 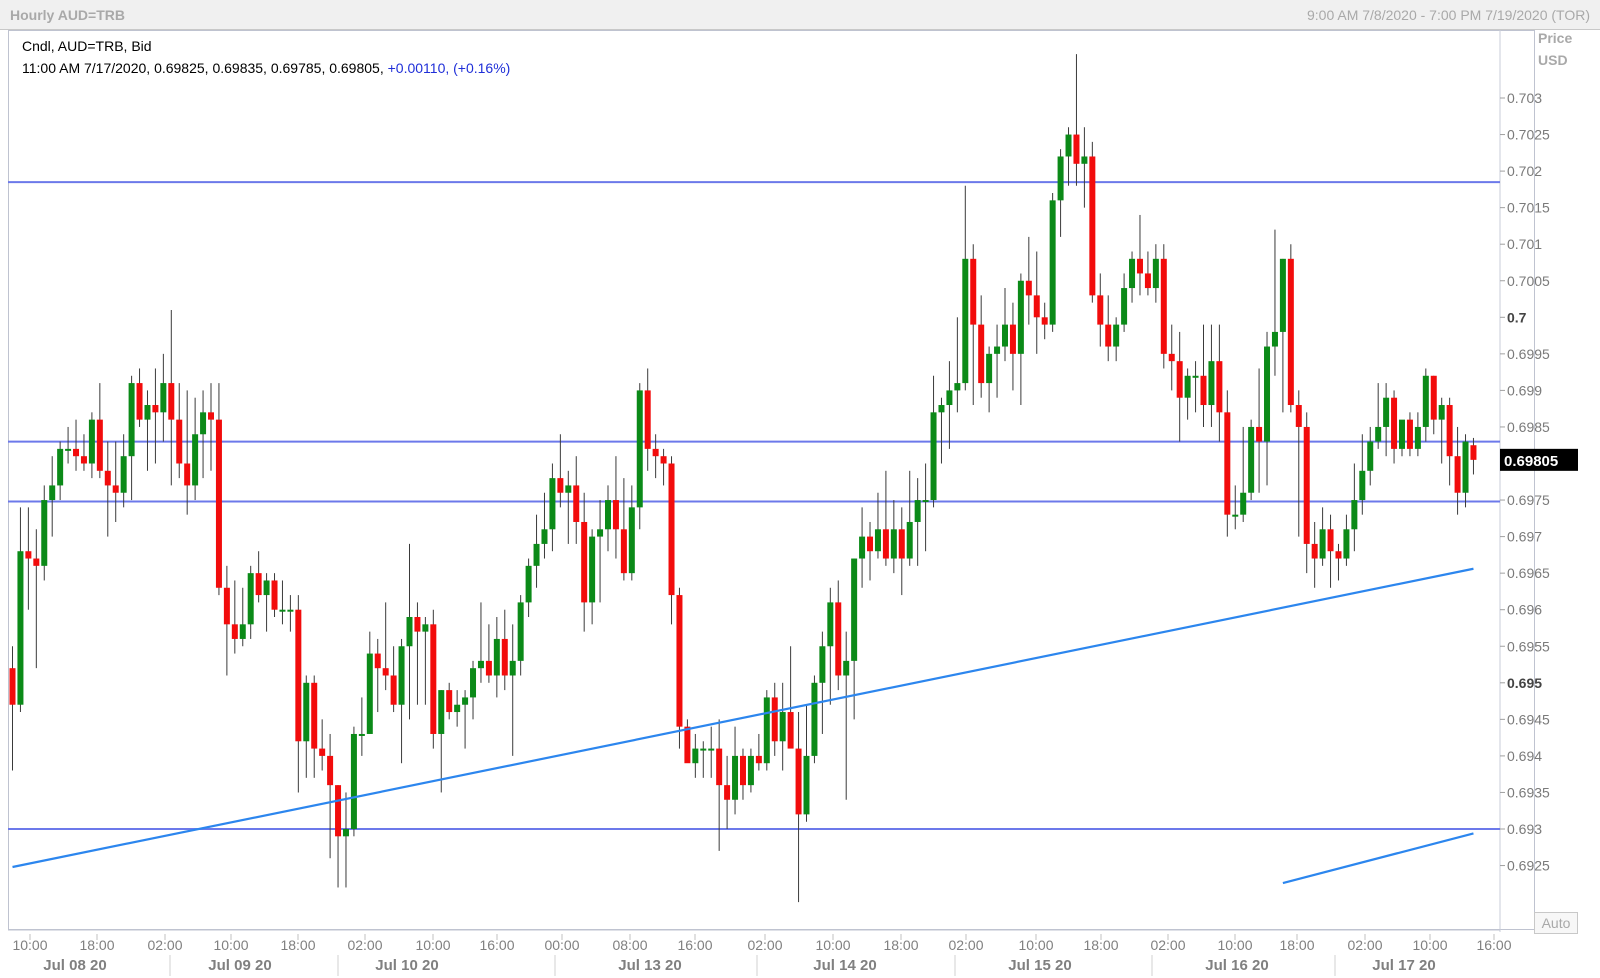 I want to click on x-date-label: Jul 15 20, so click(x=1039, y=965).